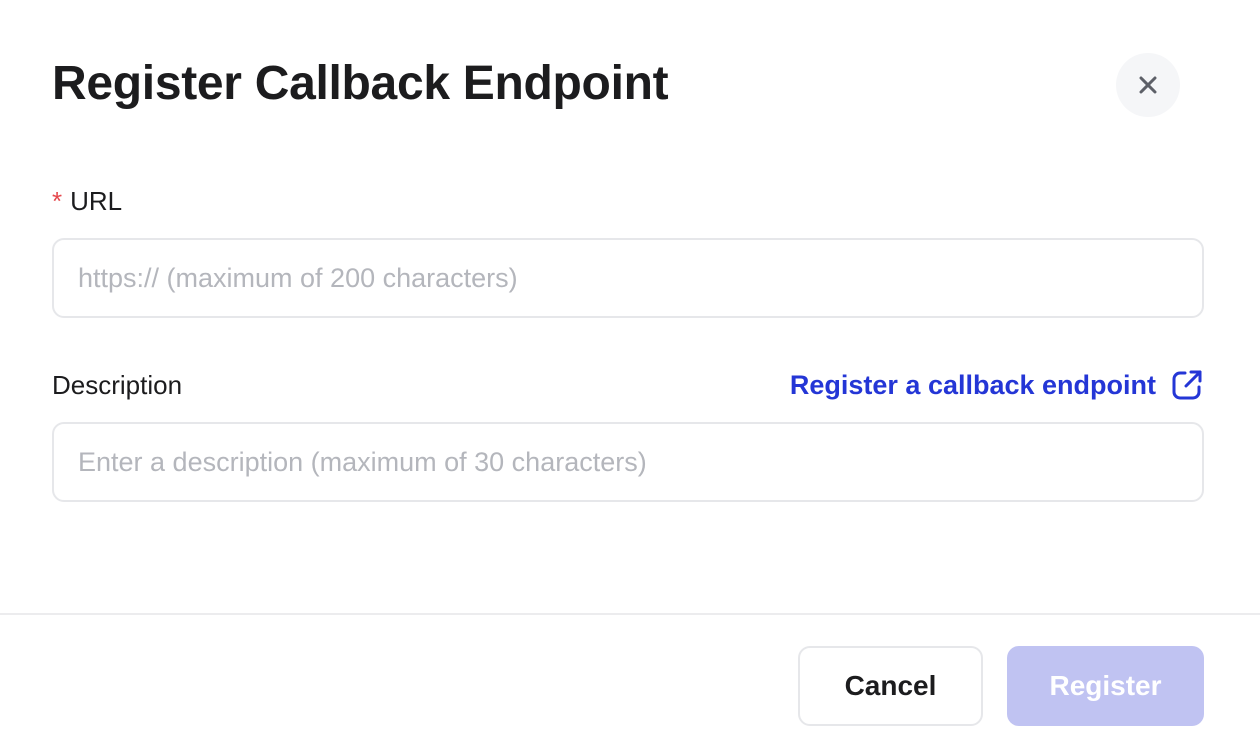 The image size is (1260, 748). What do you see at coordinates (1187, 385) in the screenshot?
I see `external-link-icon` at bounding box center [1187, 385].